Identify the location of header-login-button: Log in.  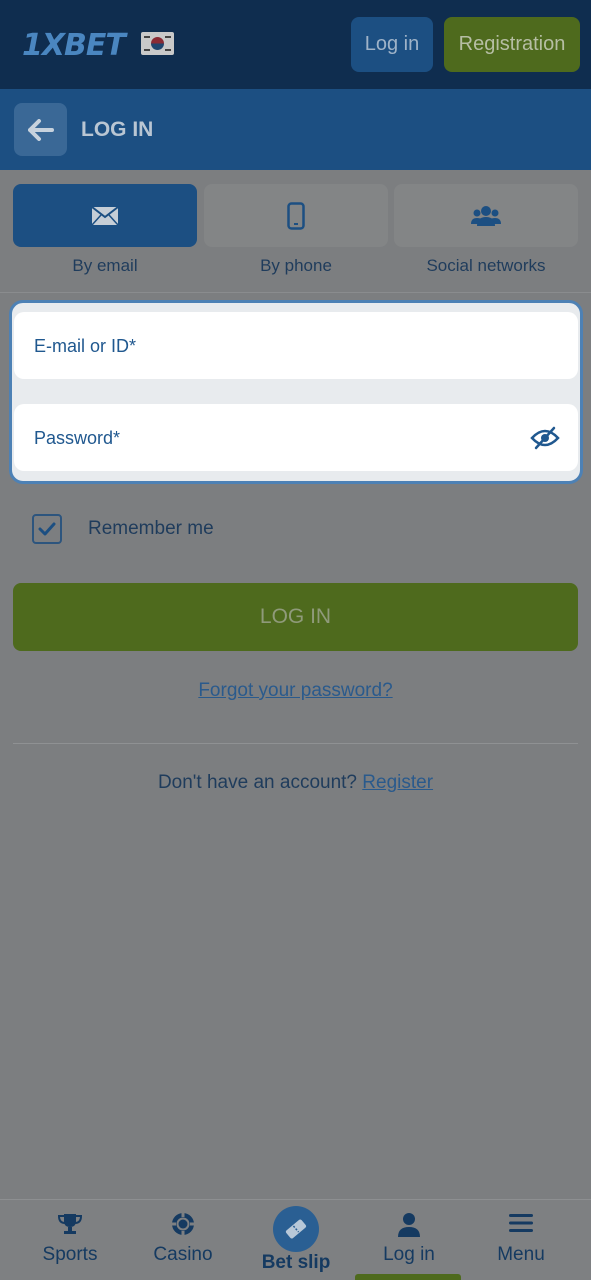
(392, 44).